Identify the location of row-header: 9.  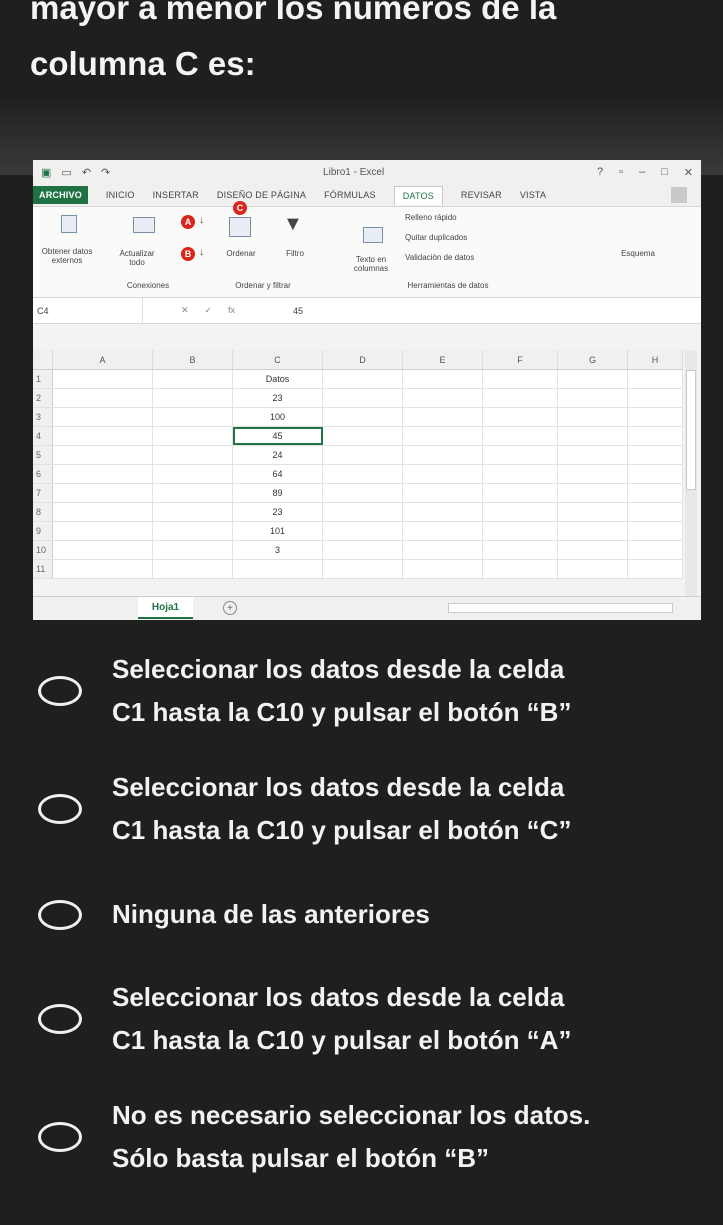
(43, 531).